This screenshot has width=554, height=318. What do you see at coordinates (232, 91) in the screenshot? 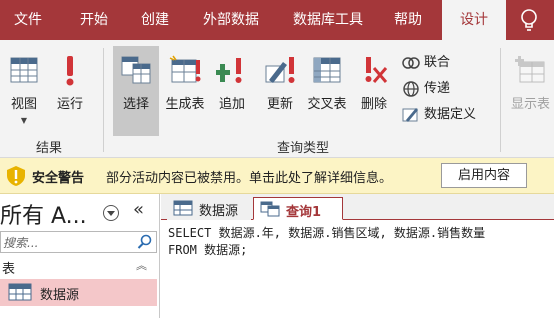
I see `append-button: 追加` at bounding box center [232, 91].